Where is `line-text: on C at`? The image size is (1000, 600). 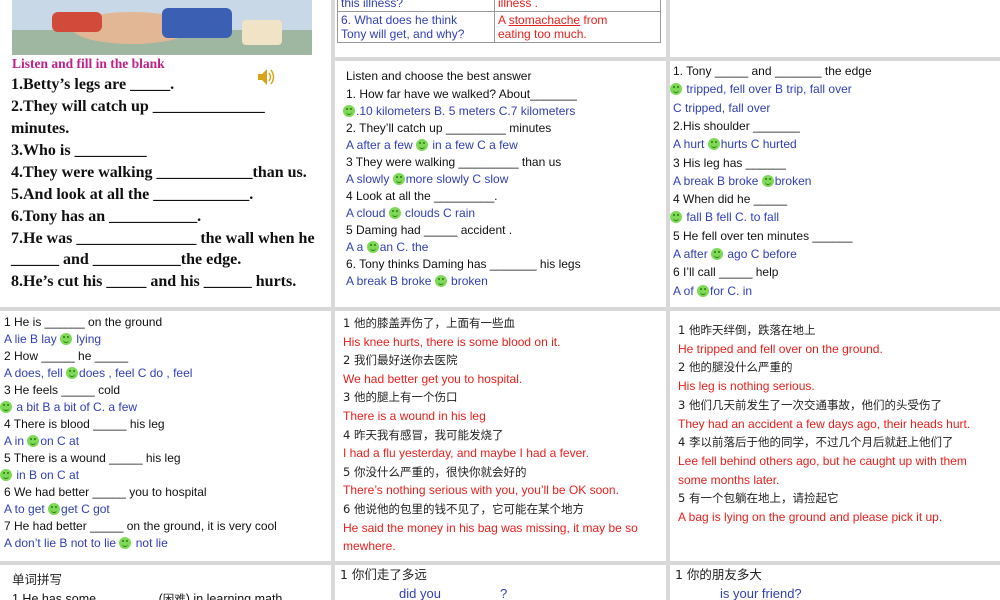 line-text: on C at is located at coordinates (60, 441).